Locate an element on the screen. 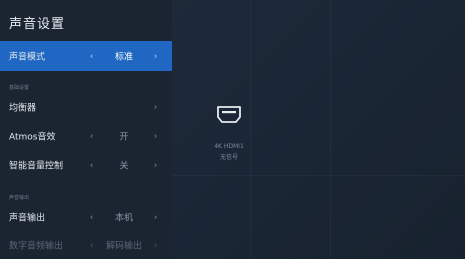 The height and width of the screenshot is (259, 465). atmos-row: Atmos音效 ‹ 开 › is located at coordinates (86, 136).